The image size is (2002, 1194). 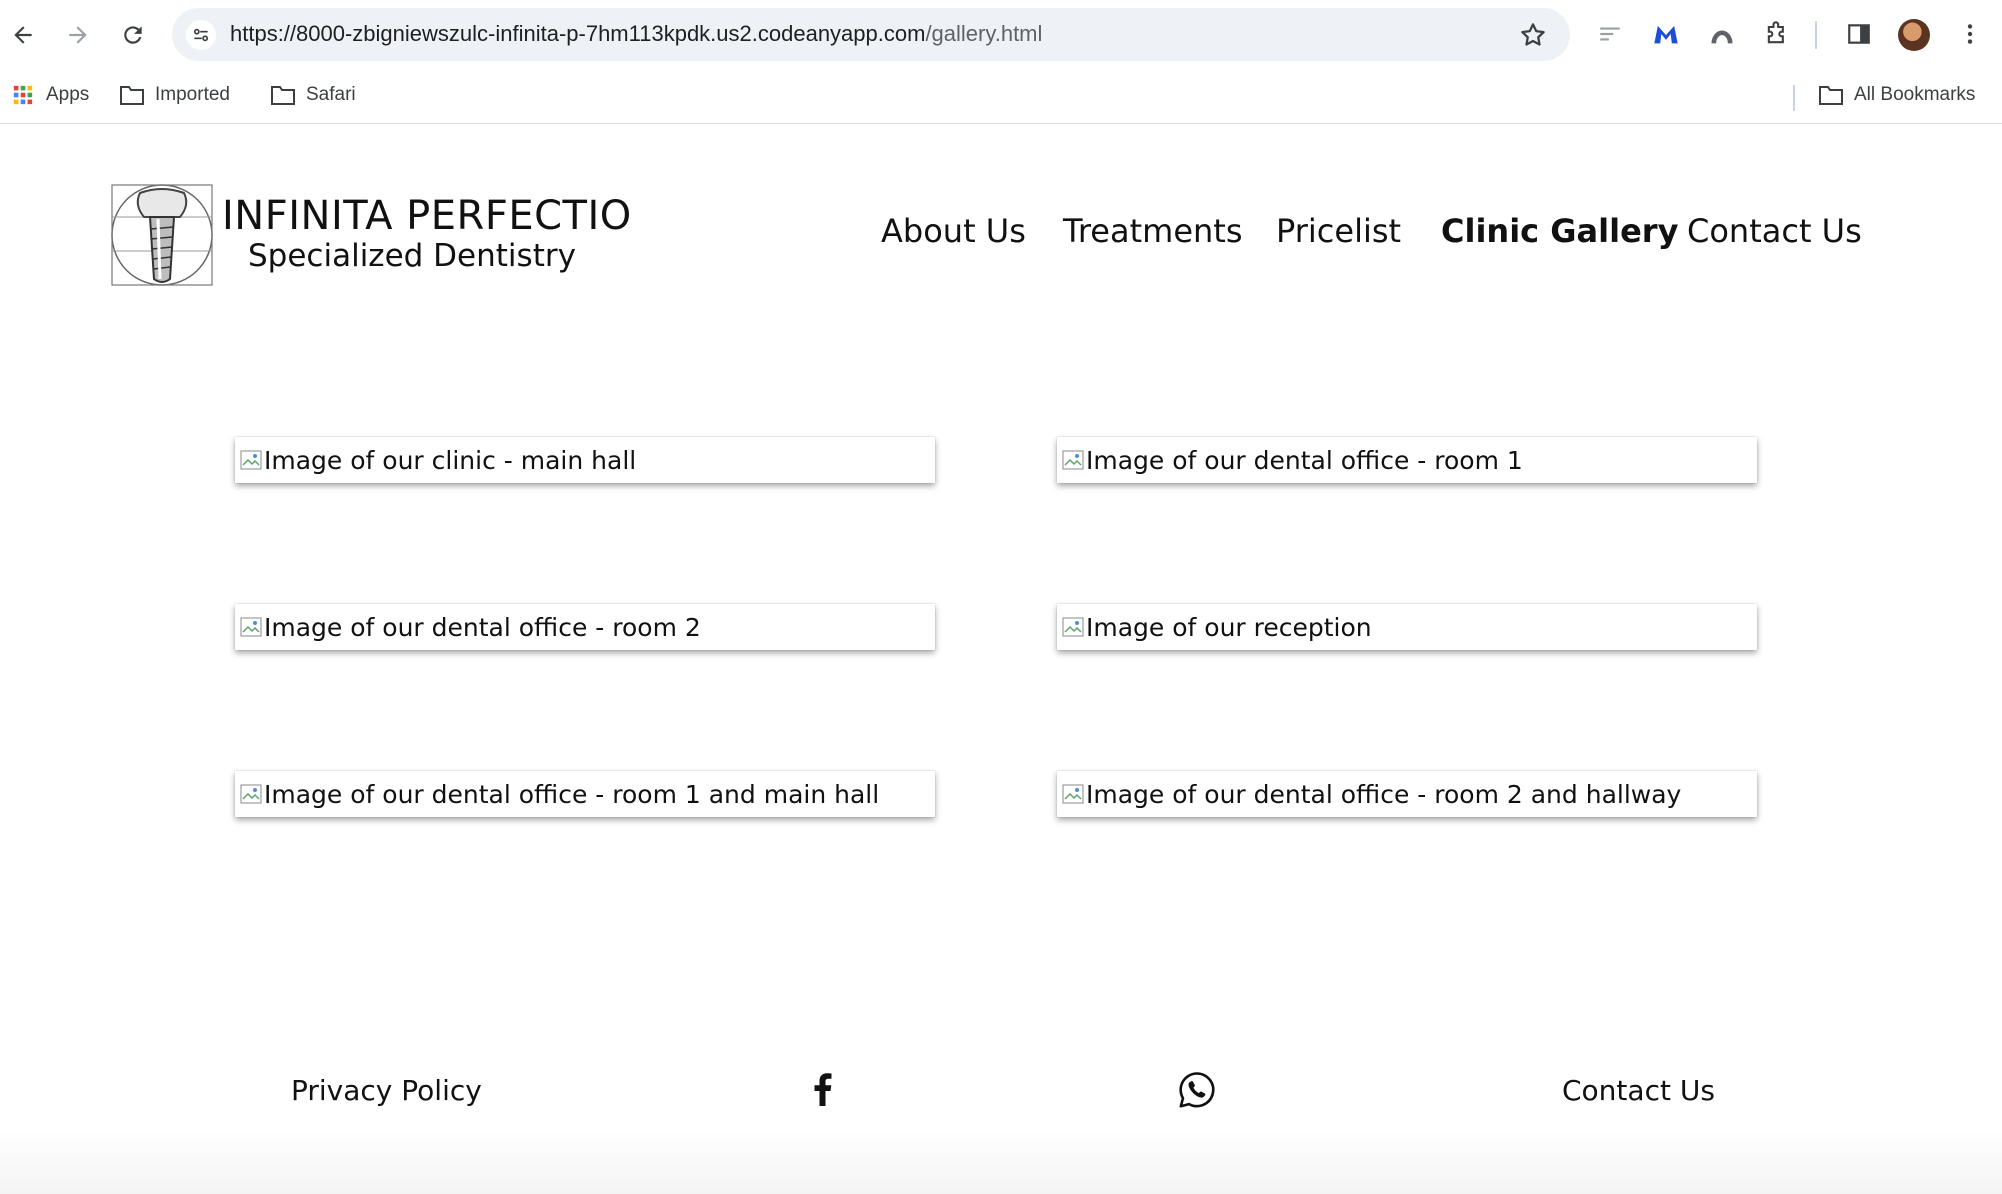 I want to click on page-bottom-edge, so click(x=1001, y=1162).